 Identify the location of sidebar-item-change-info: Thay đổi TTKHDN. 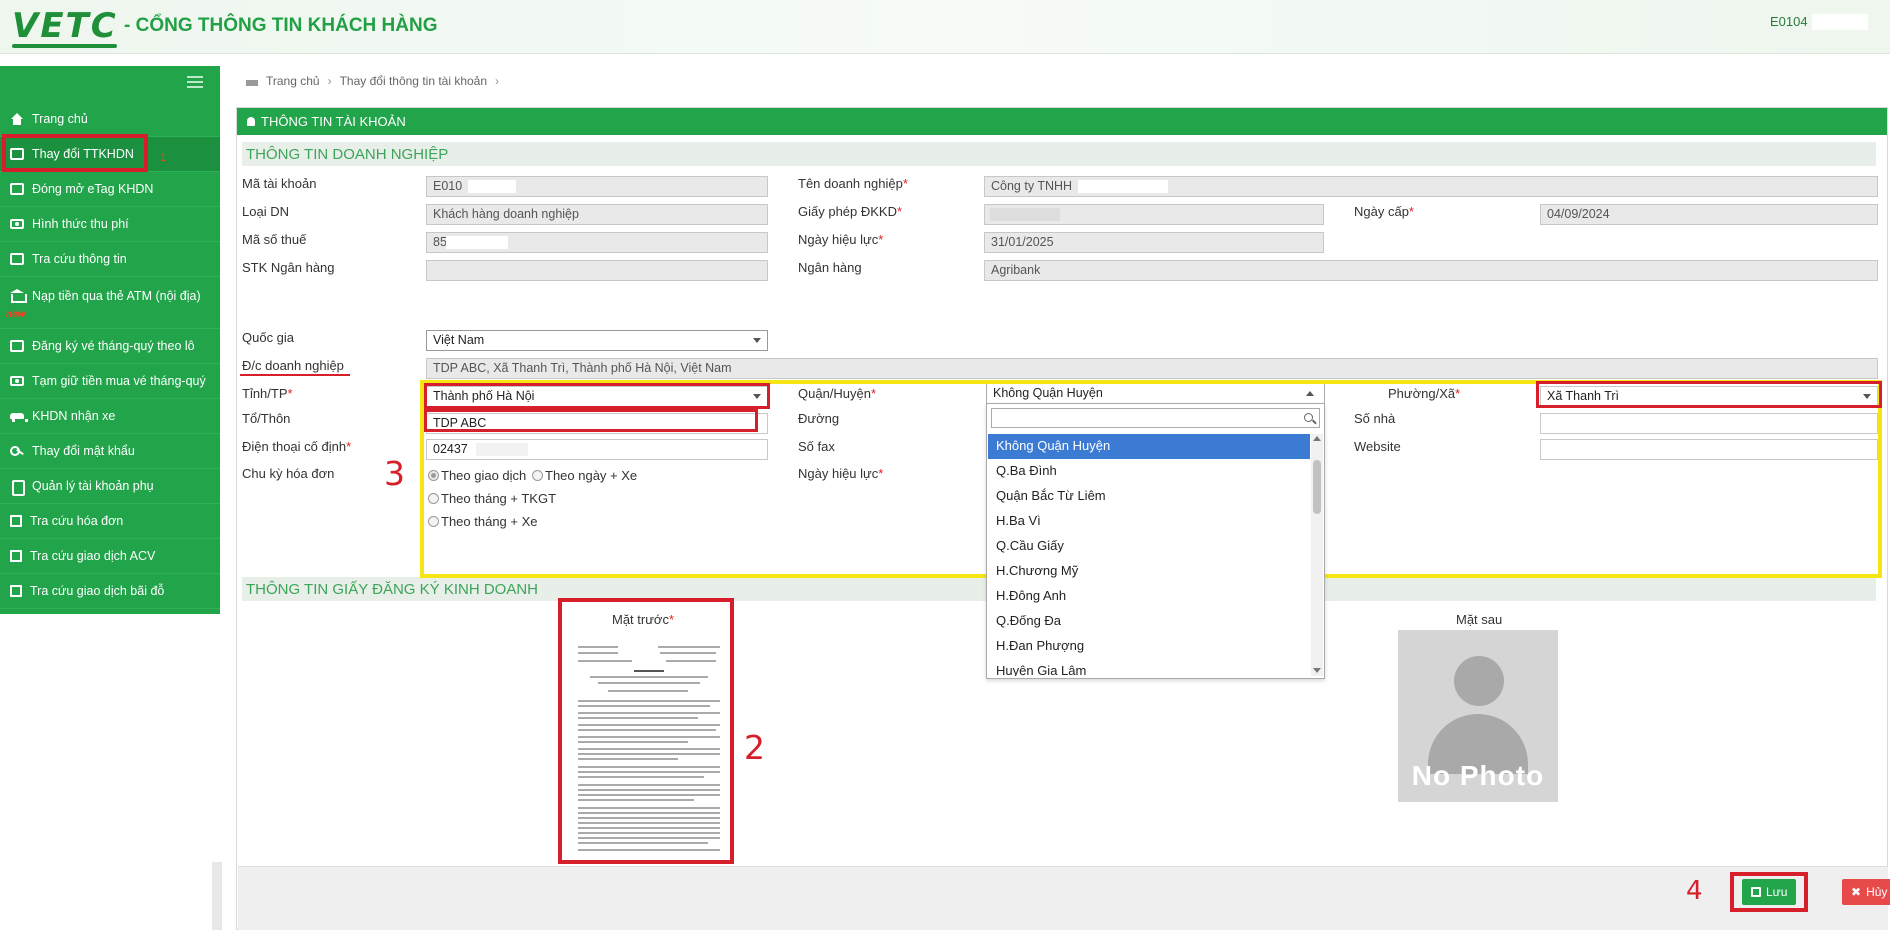
(110, 154).